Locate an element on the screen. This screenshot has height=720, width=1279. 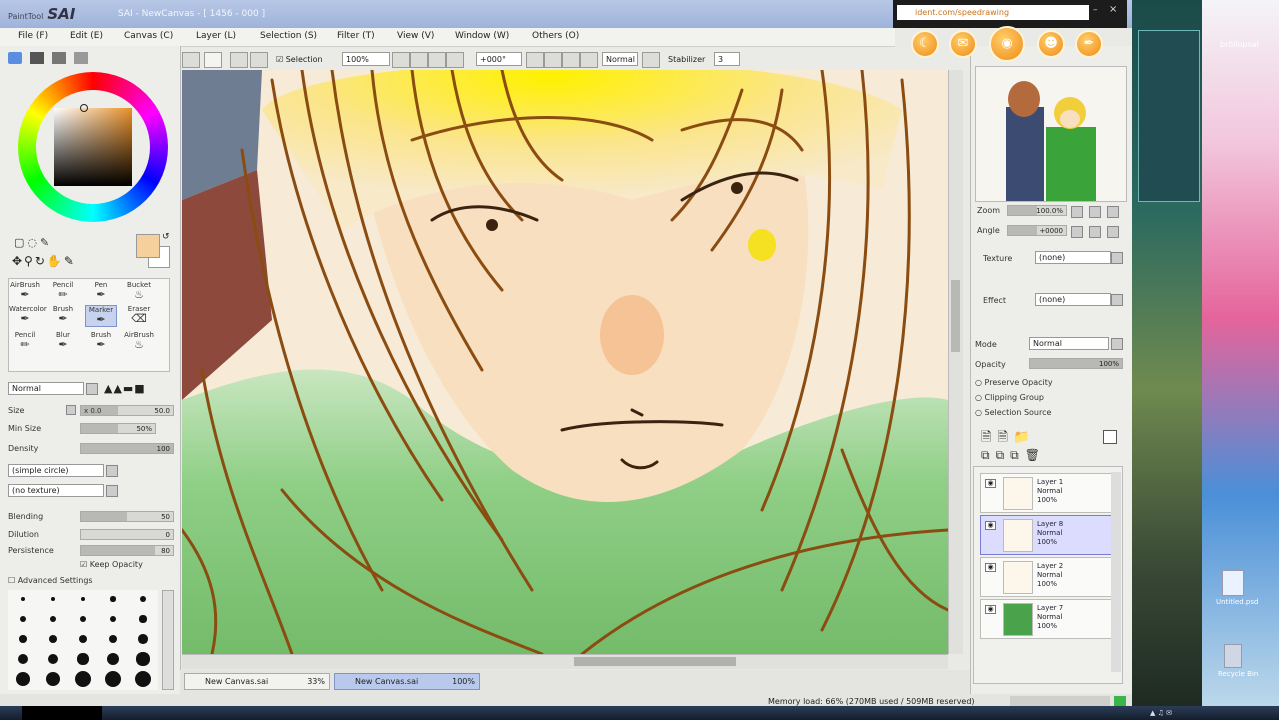
color-picker-marker is located at coordinates (84, 108).